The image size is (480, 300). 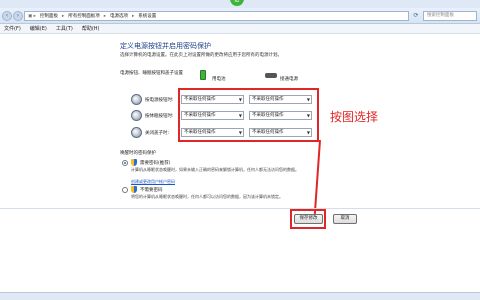 I want to click on create-password-link: 创建或更改用户帐户密码, so click(x=171, y=182).